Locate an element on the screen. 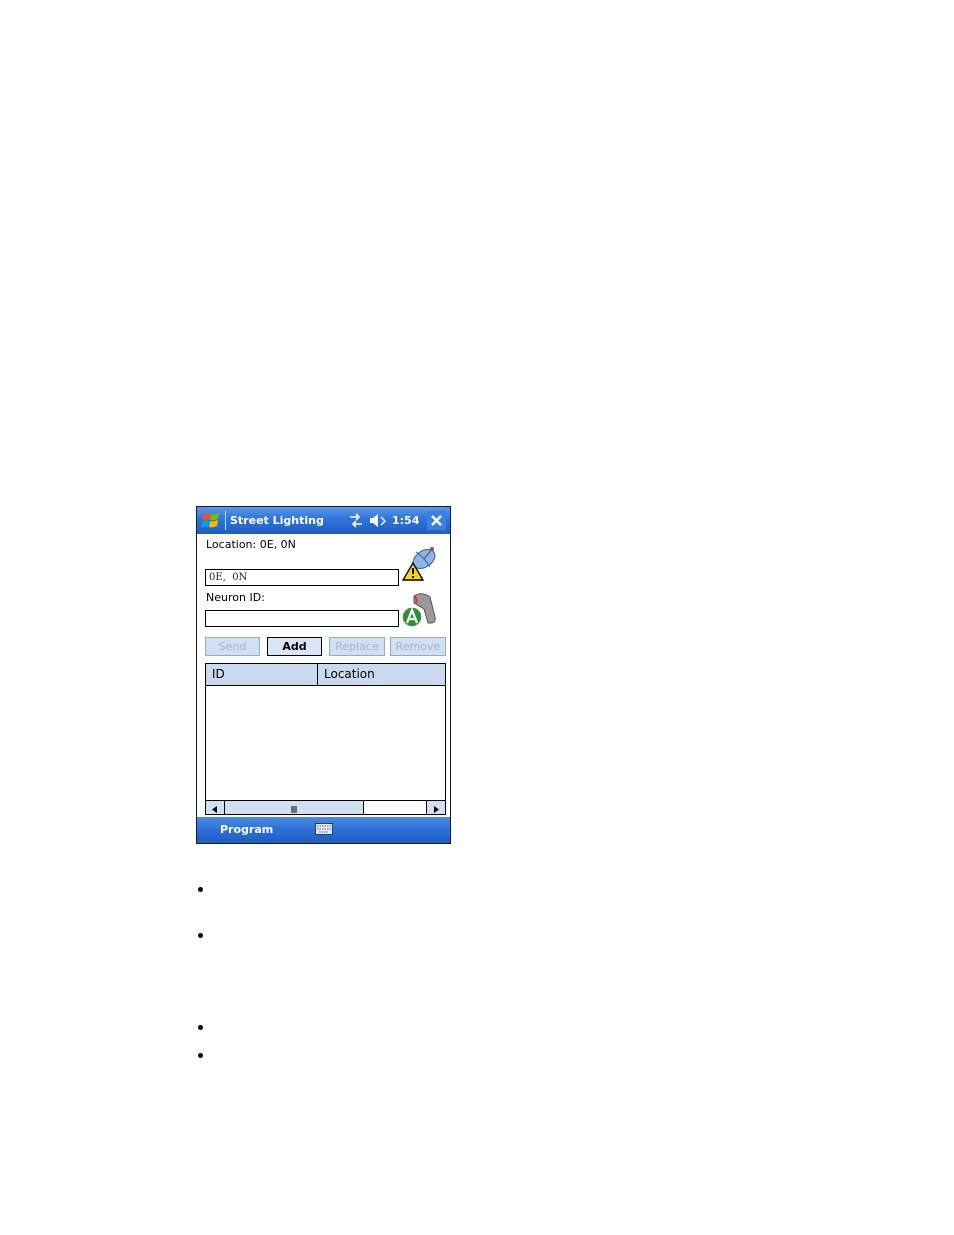  arrow-right-icon is located at coordinates (436, 809).